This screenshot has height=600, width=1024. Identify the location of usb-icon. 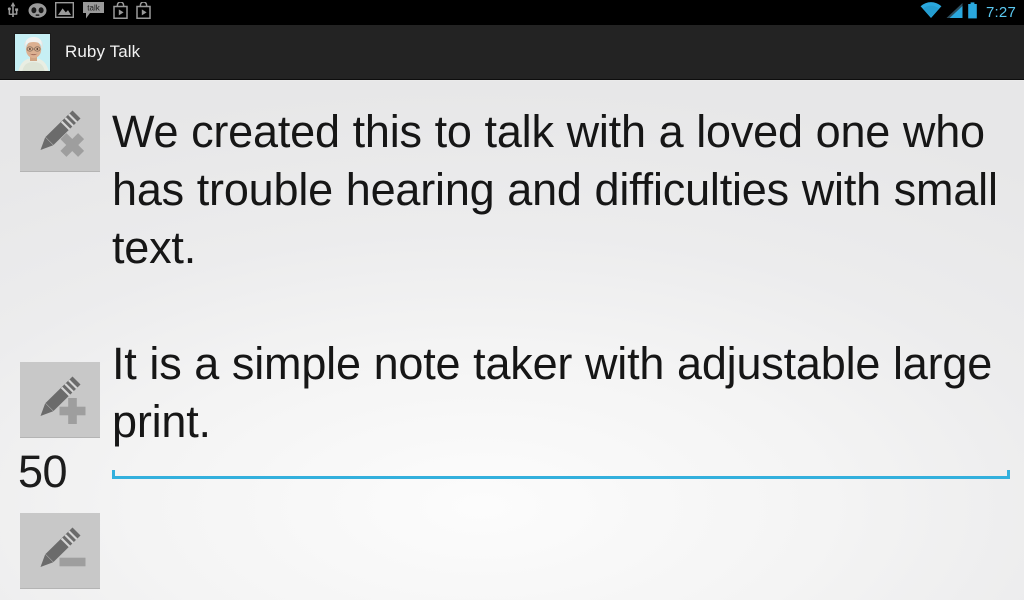
(13, 12).